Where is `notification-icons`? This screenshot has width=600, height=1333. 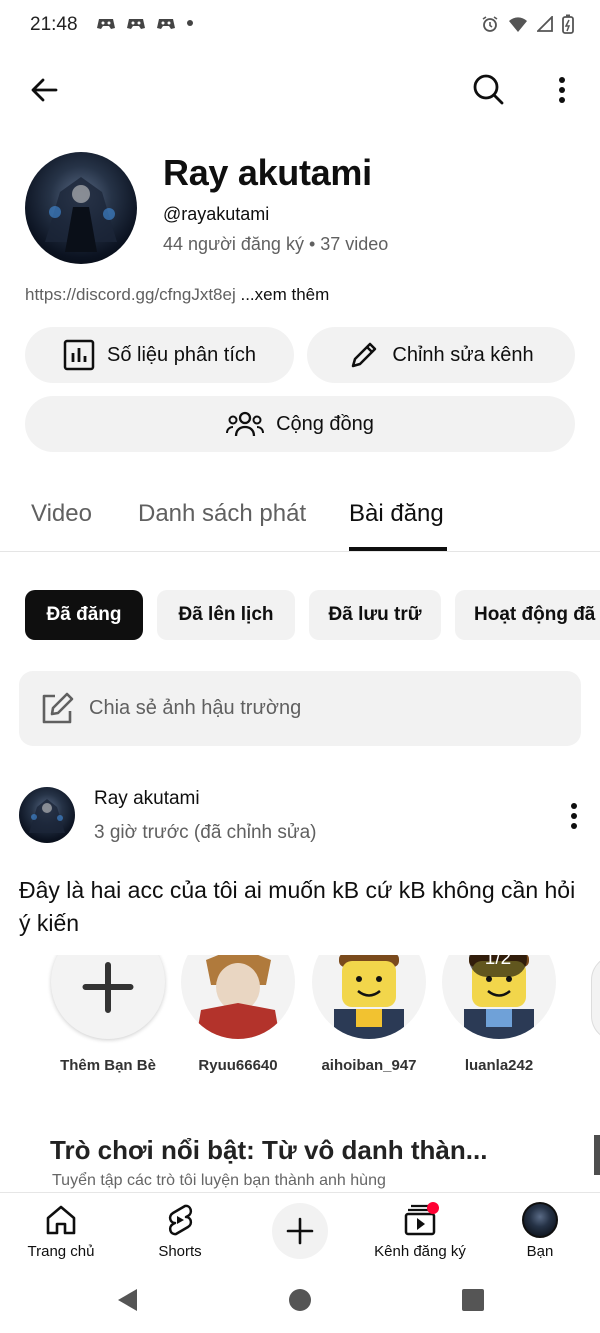 notification-icons is located at coordinates (145, 23).